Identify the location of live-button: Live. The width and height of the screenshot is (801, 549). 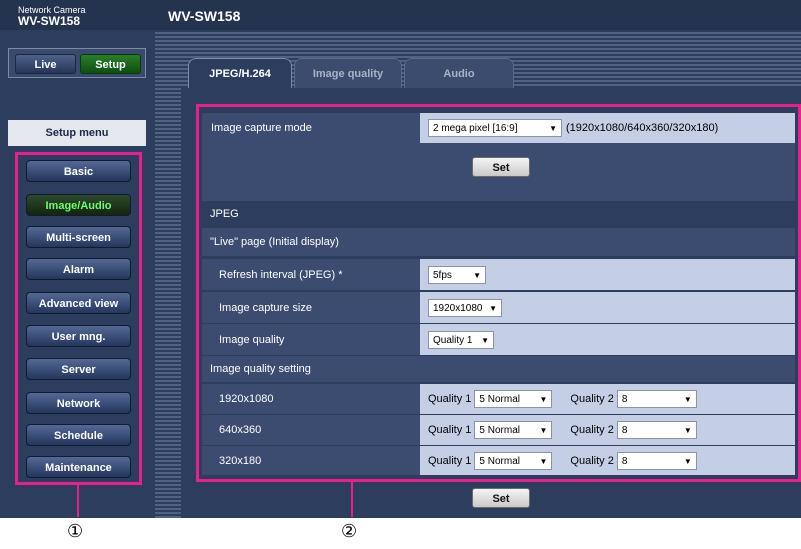
(45, 64).